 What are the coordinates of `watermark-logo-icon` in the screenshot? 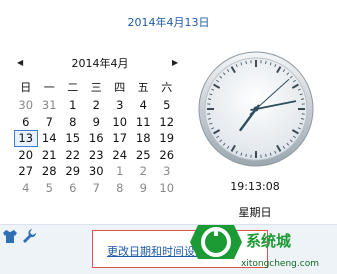 It's located at (216, 242).